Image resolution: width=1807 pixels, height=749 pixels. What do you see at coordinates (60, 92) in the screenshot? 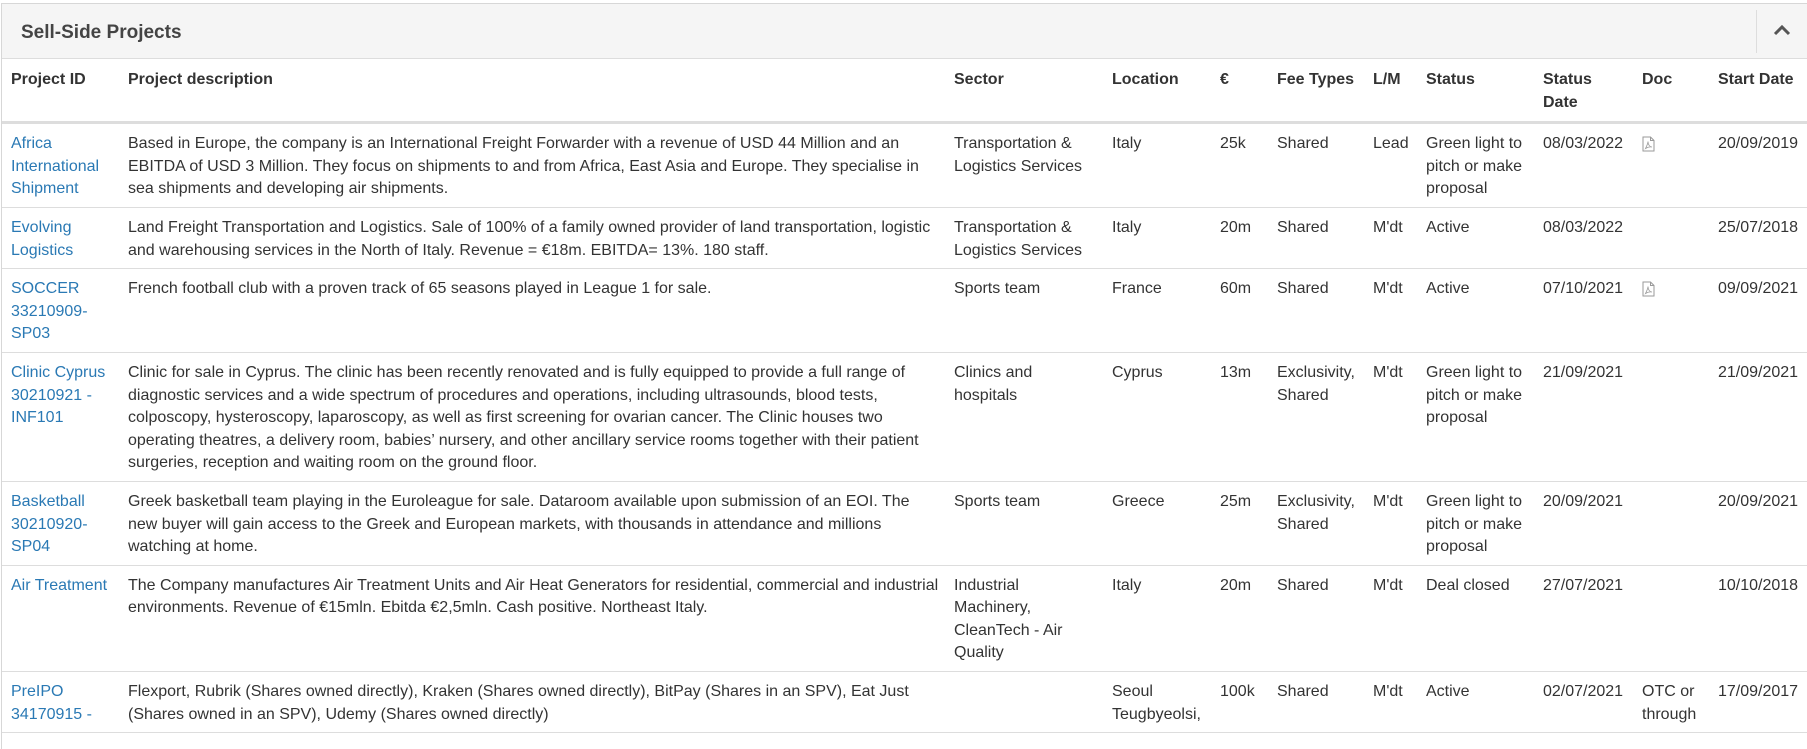
I see `column-header-project-id: Project ID` at bounding box center [60, 92].